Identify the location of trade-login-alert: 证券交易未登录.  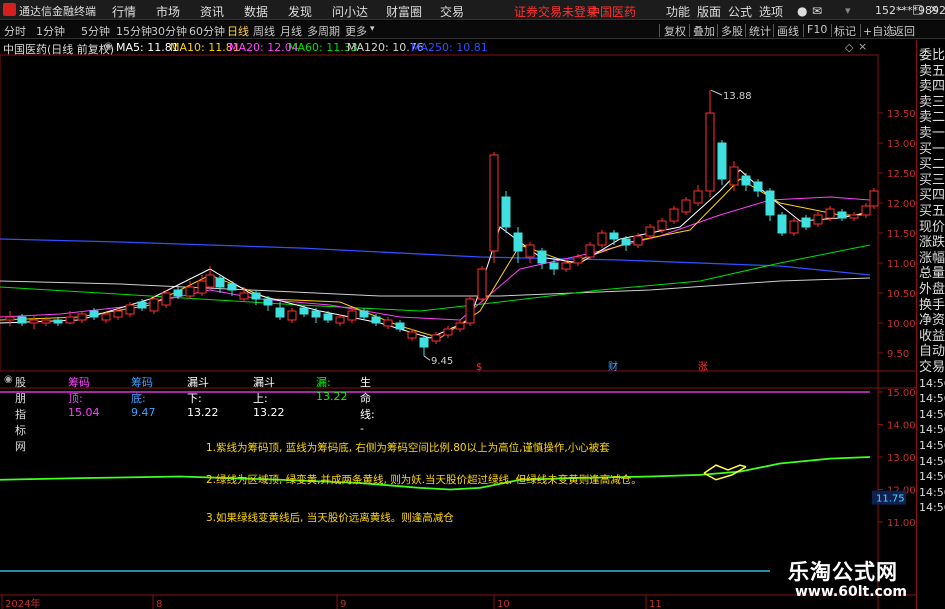
(556, 11).